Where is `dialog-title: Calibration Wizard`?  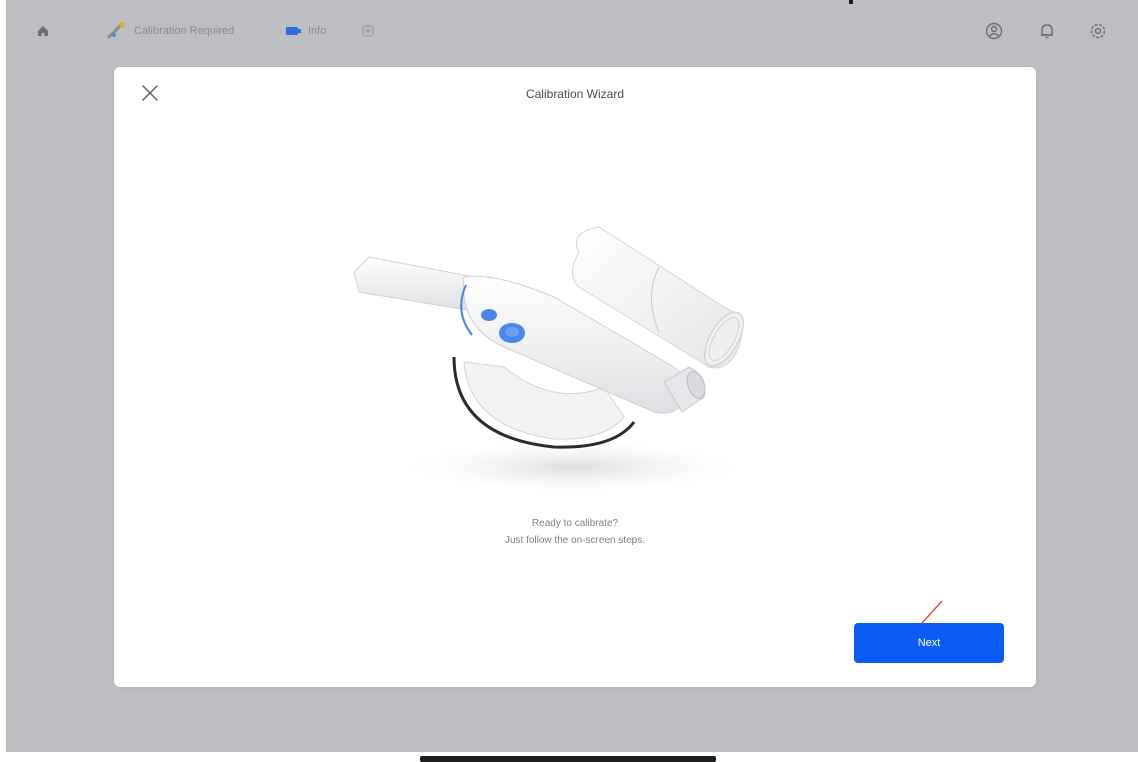 dialog-title: Calibration Wizard is located at coordinates (575, 94).